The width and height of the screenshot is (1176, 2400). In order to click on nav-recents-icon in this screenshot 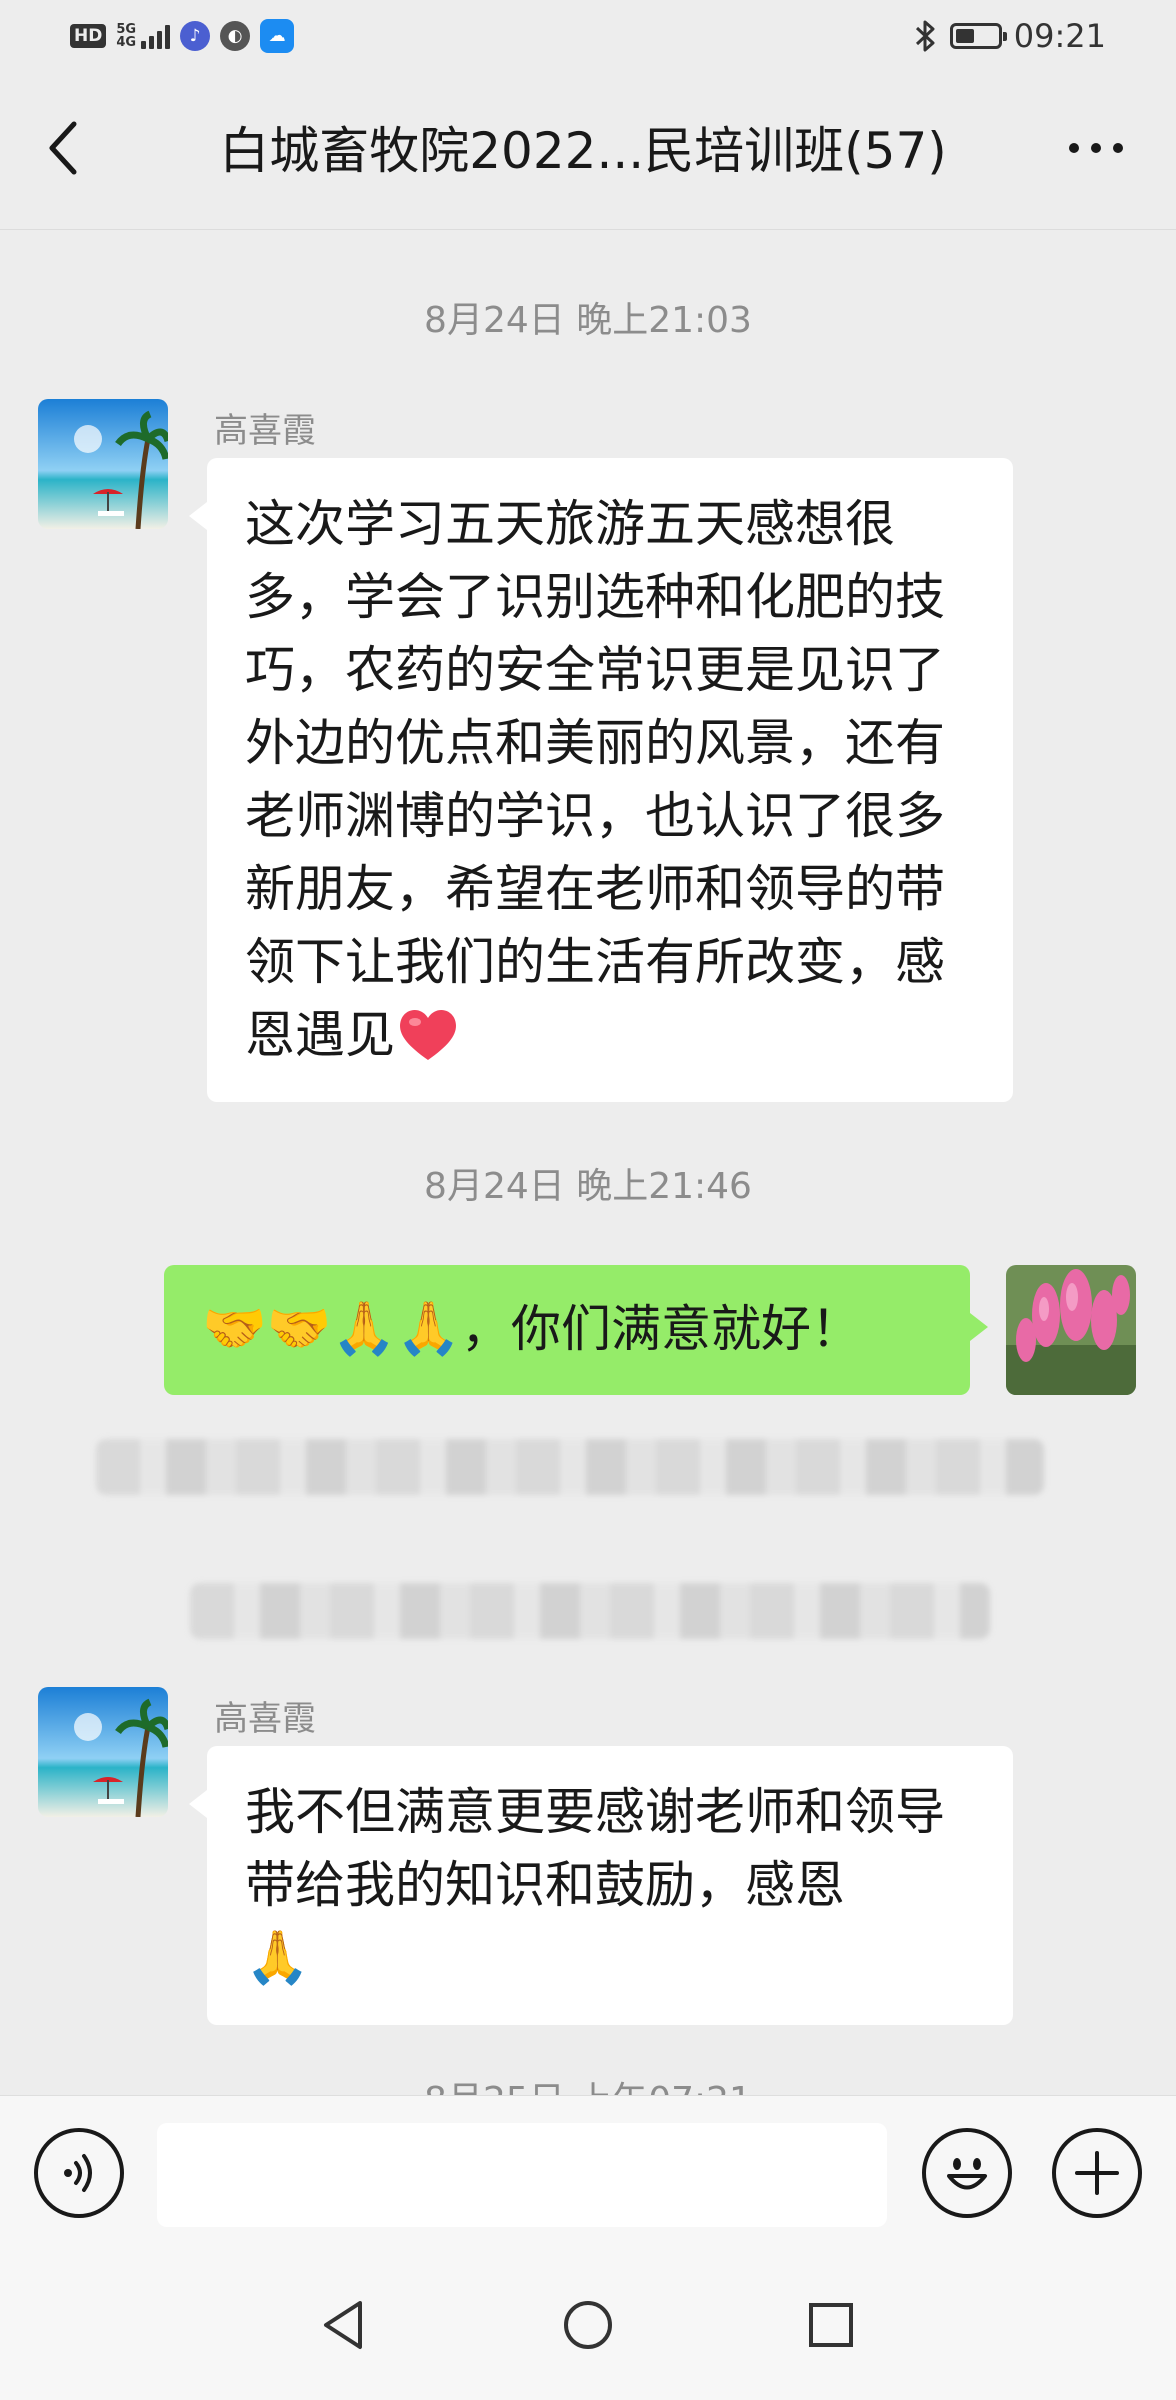, I will do `click(831, 2325)`.